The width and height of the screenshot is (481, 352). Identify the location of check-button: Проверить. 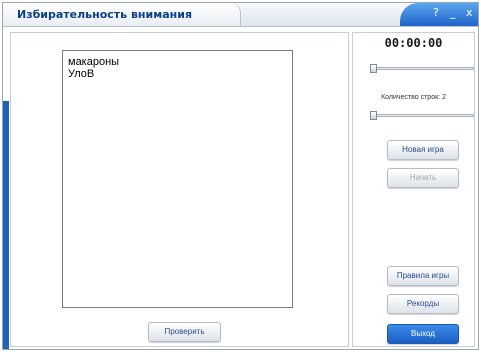
(184, 332).